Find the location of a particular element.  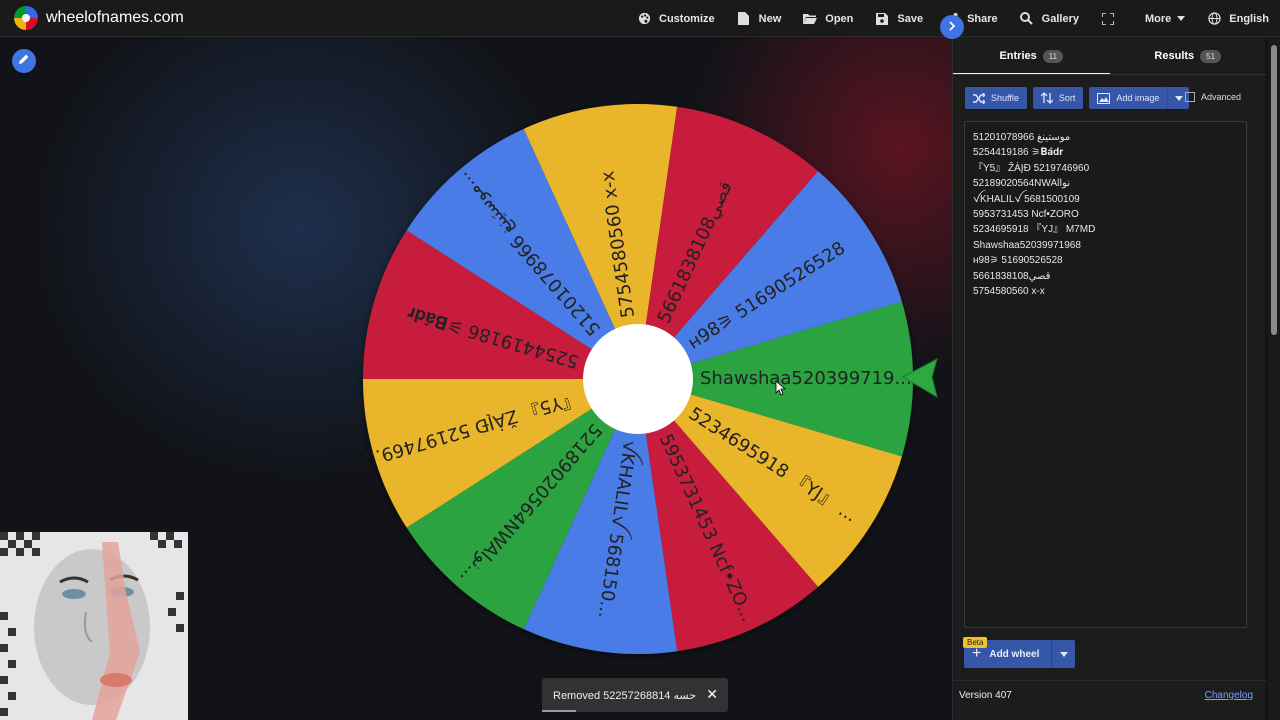

tab-label: Entries is located at coordinates (1018, 56).